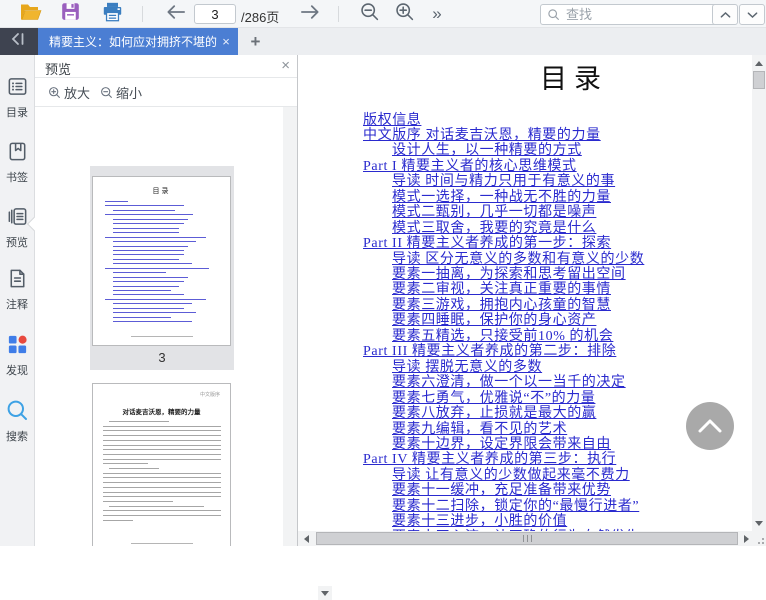 The image size is (766, 600). I want to click on zoom-out-icon, so click(369, 14).